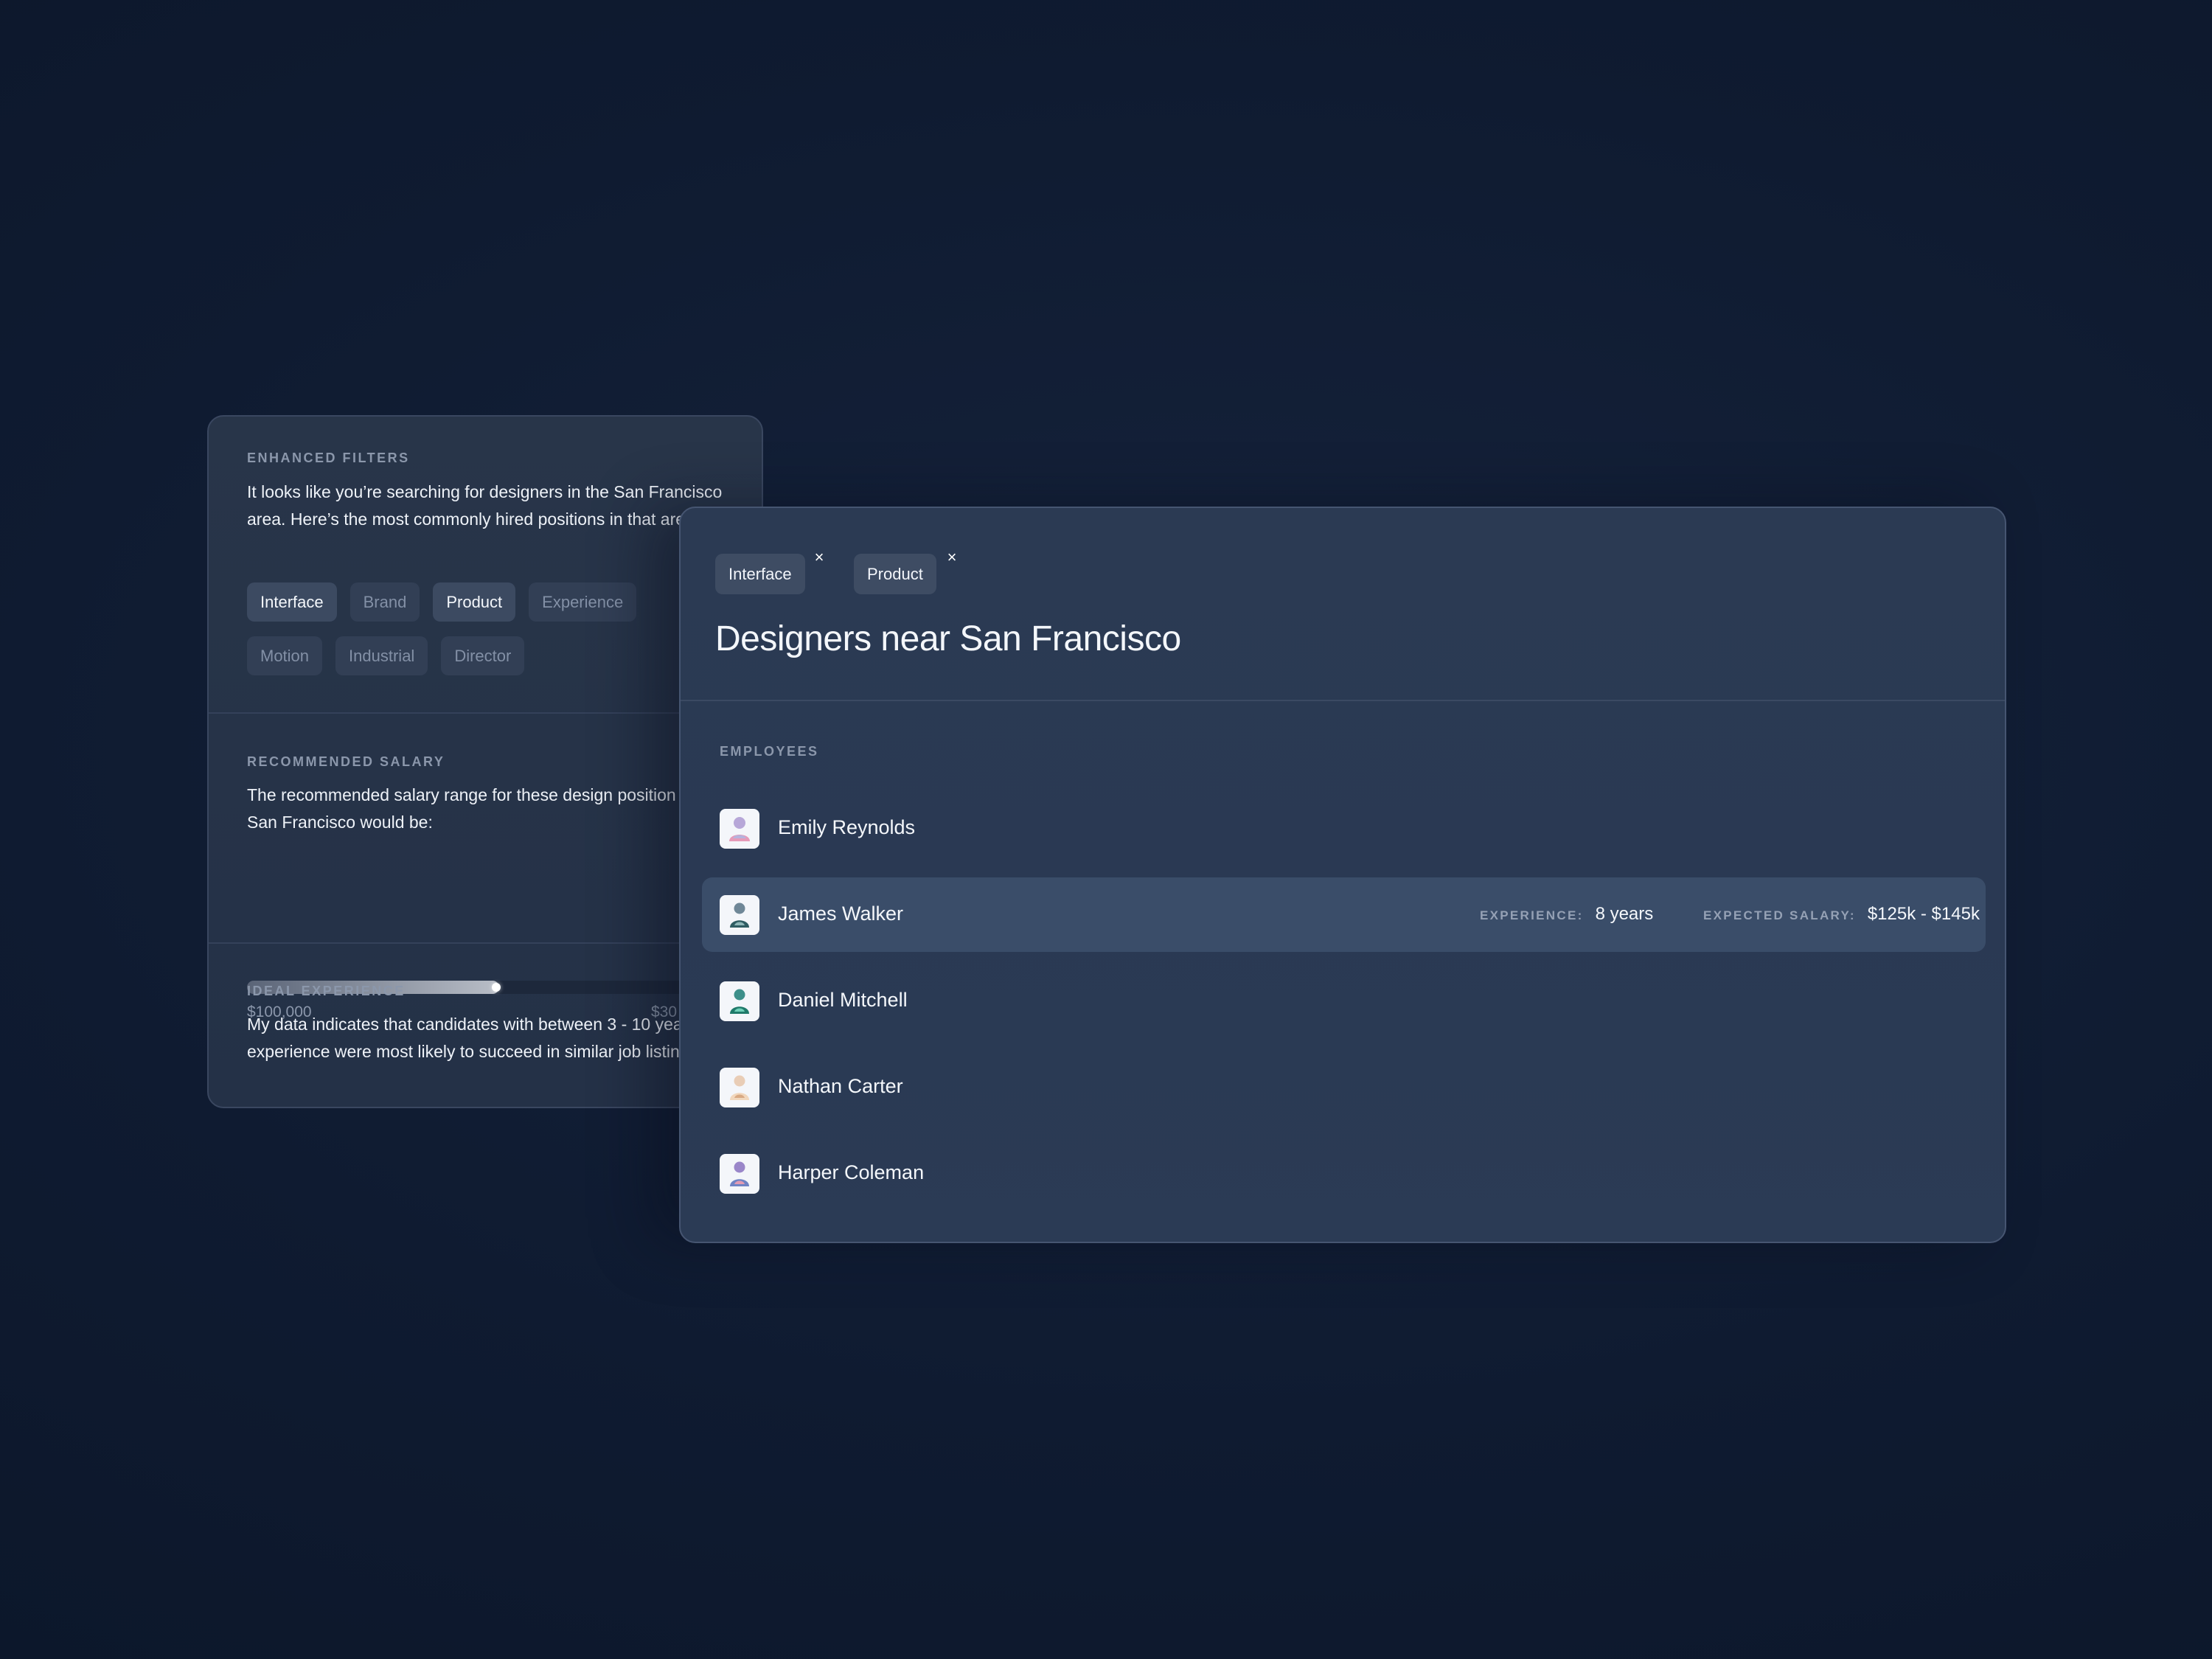 This screenshot has width=2212, height=1659. I want to click on expected-salary-label: EXPECTED SALARY:, so click(1779, 915).